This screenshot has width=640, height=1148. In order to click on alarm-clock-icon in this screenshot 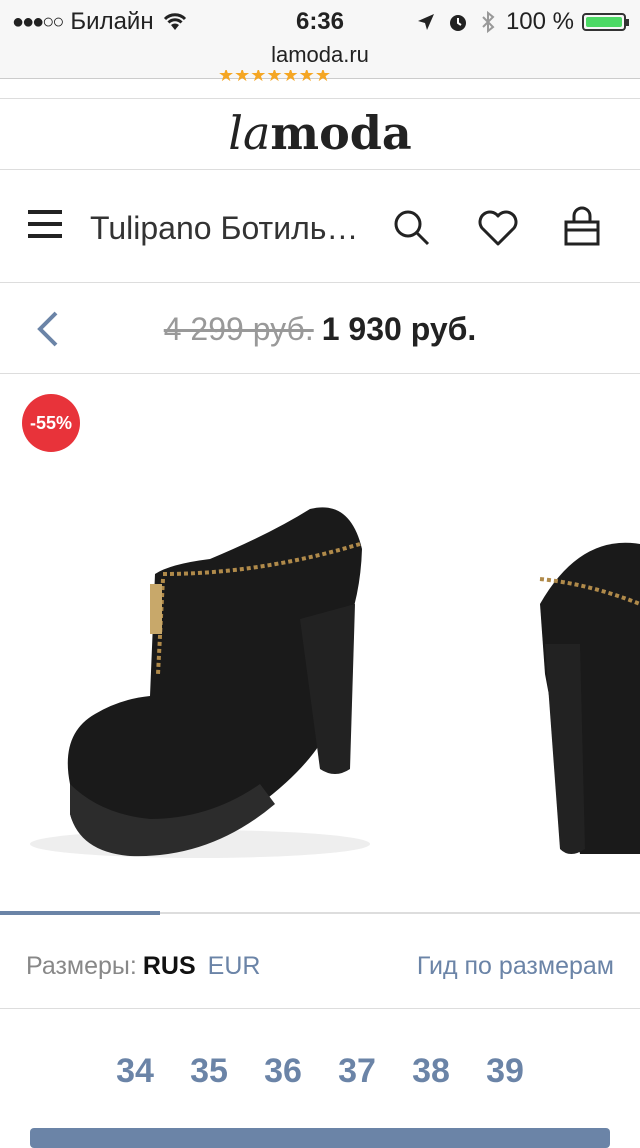, I will do `click(457, 23)`.